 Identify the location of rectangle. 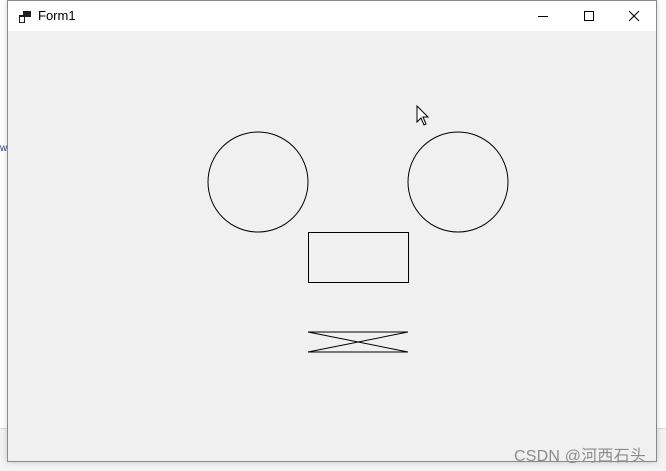
(358, 257).